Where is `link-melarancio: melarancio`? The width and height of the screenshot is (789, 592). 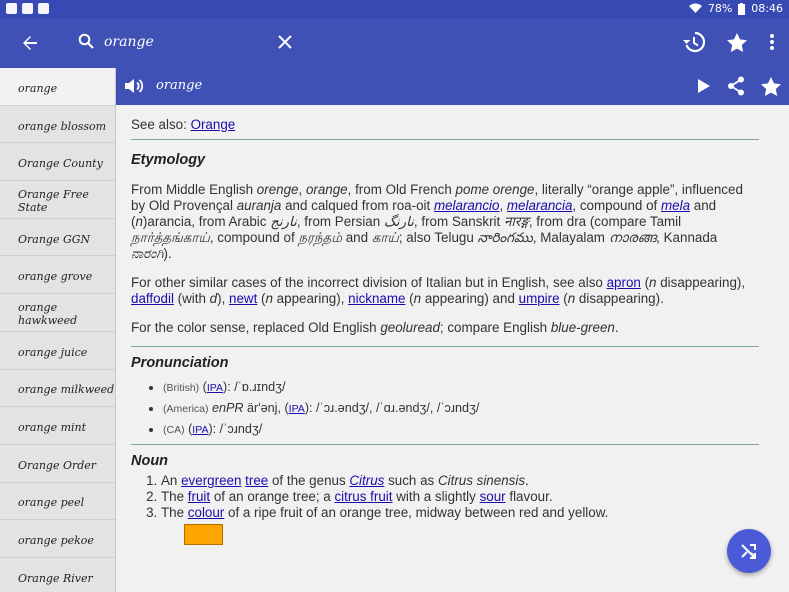 link-melarancio: melarancio is located at coordinates (467, 205).